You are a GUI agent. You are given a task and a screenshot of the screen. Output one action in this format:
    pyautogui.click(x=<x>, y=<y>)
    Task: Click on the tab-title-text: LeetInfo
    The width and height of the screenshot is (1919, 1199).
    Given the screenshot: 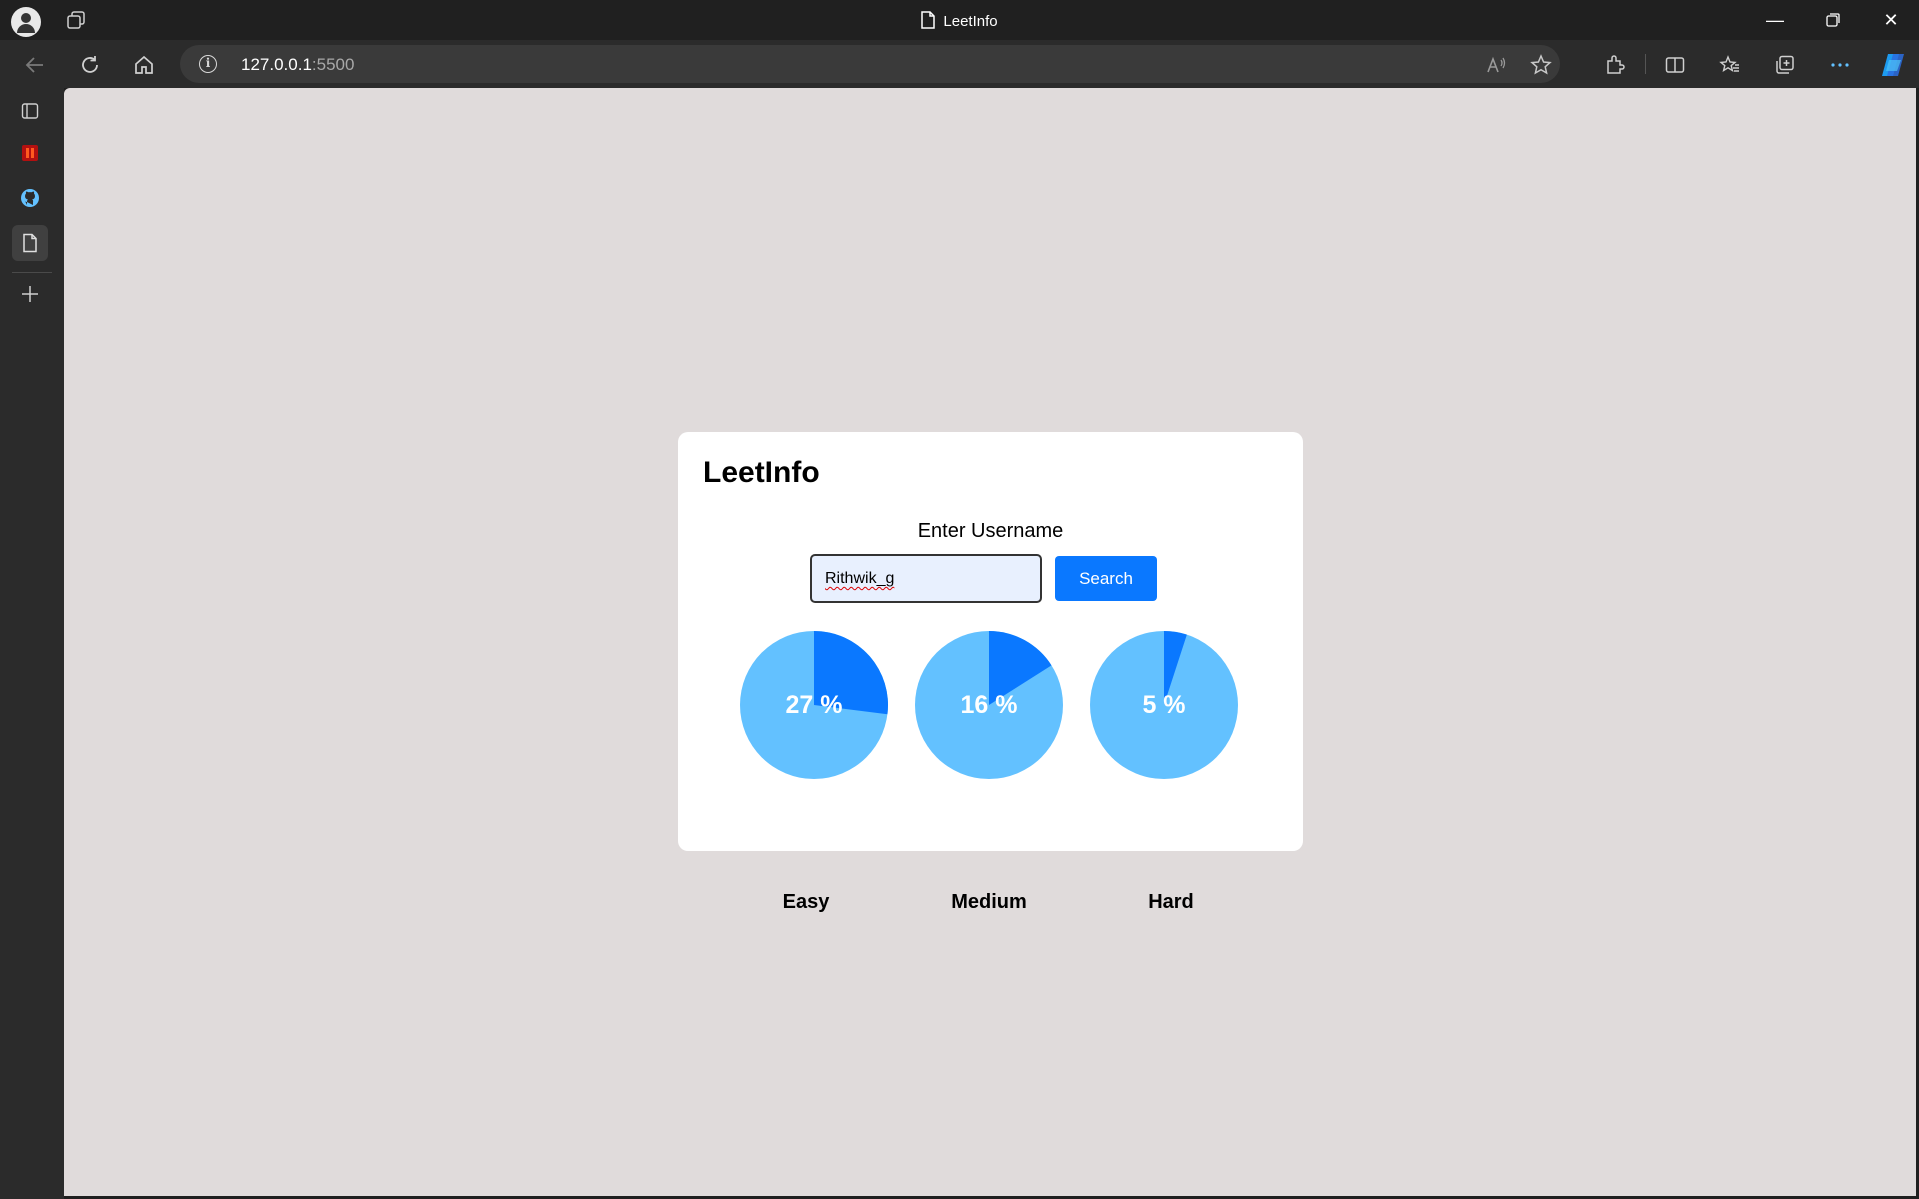 What is the action you would take?
    pyautogui.click(x=970, y=21)
    